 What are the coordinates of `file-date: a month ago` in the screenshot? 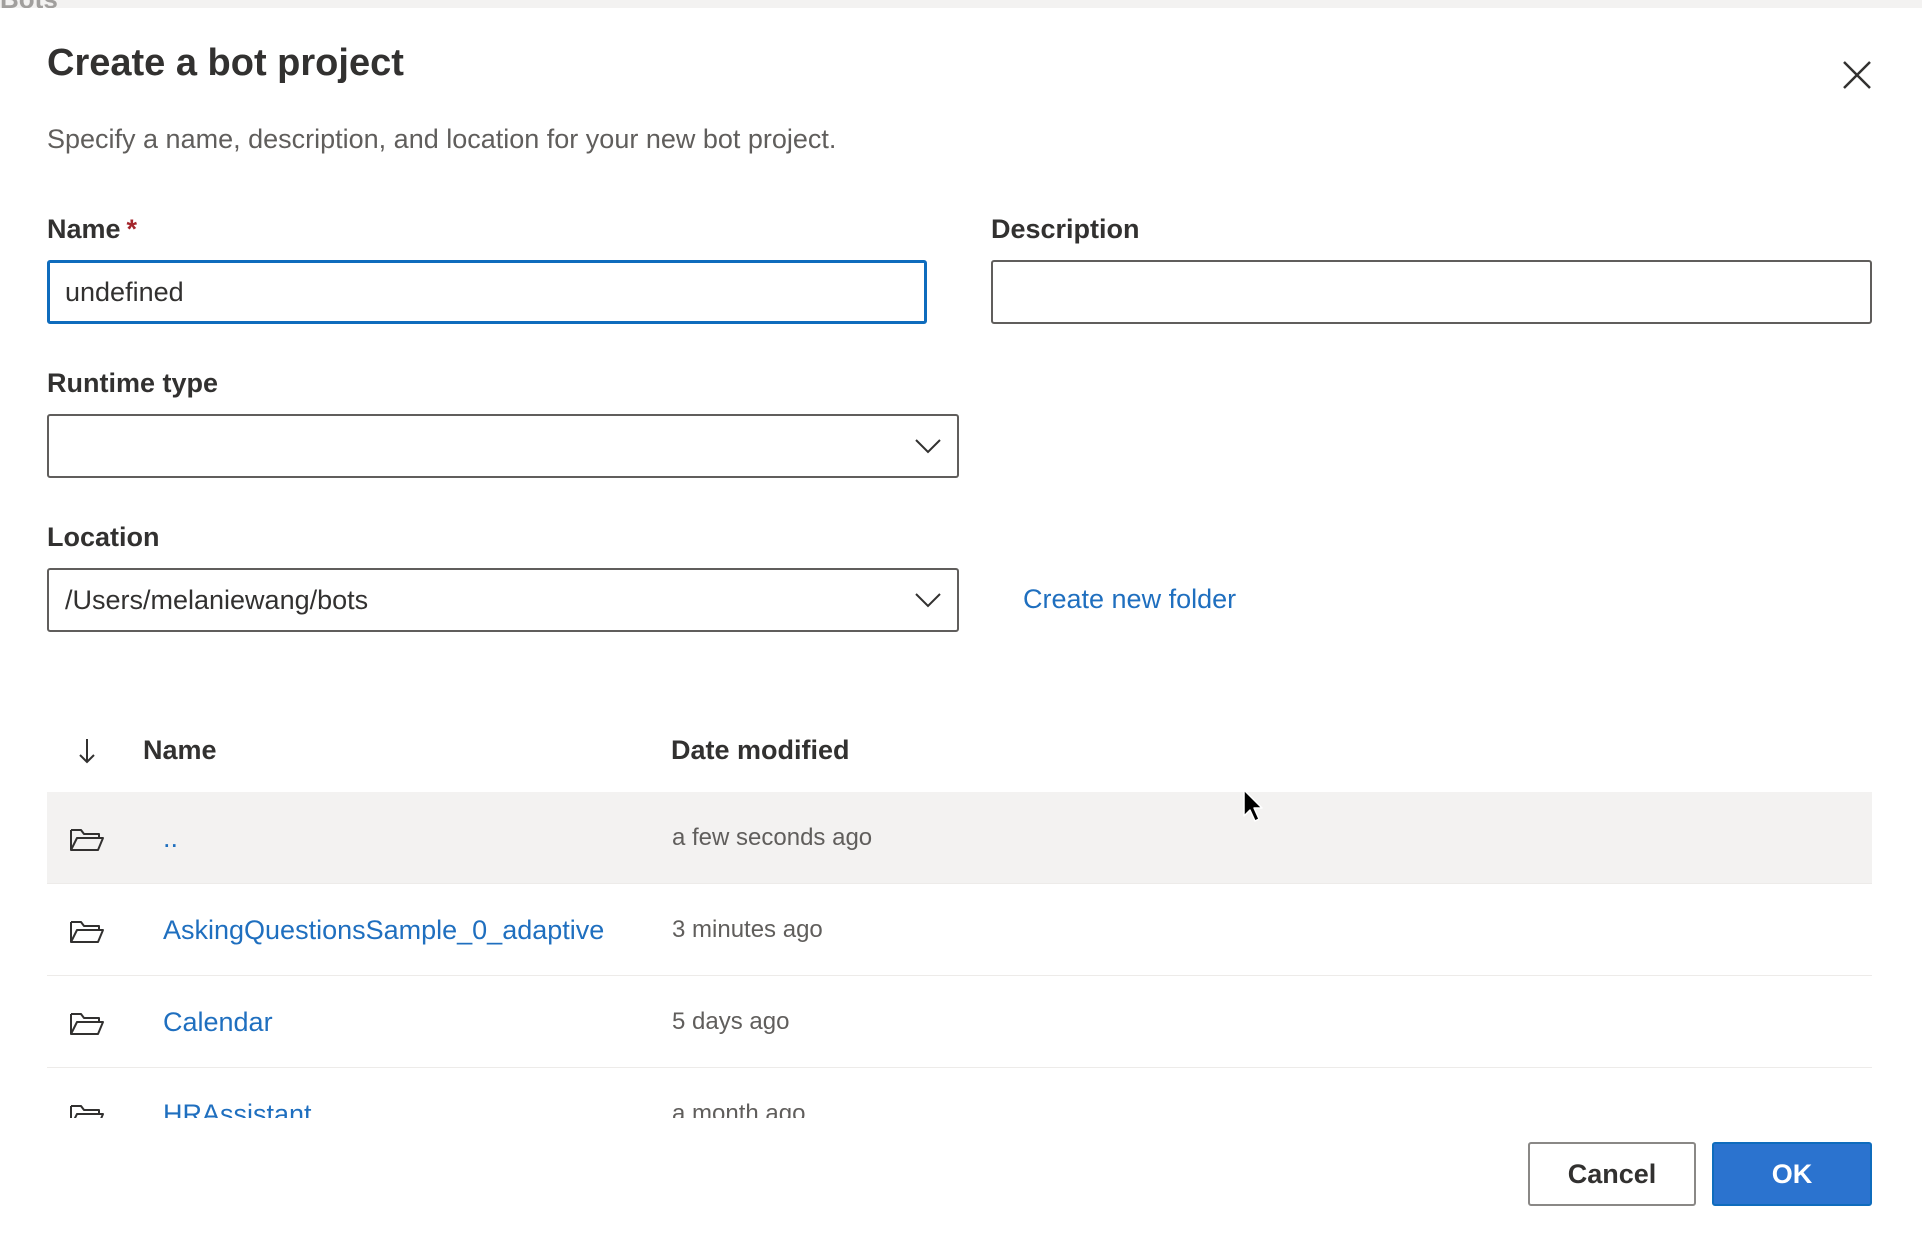 It's located at (739, 1109).